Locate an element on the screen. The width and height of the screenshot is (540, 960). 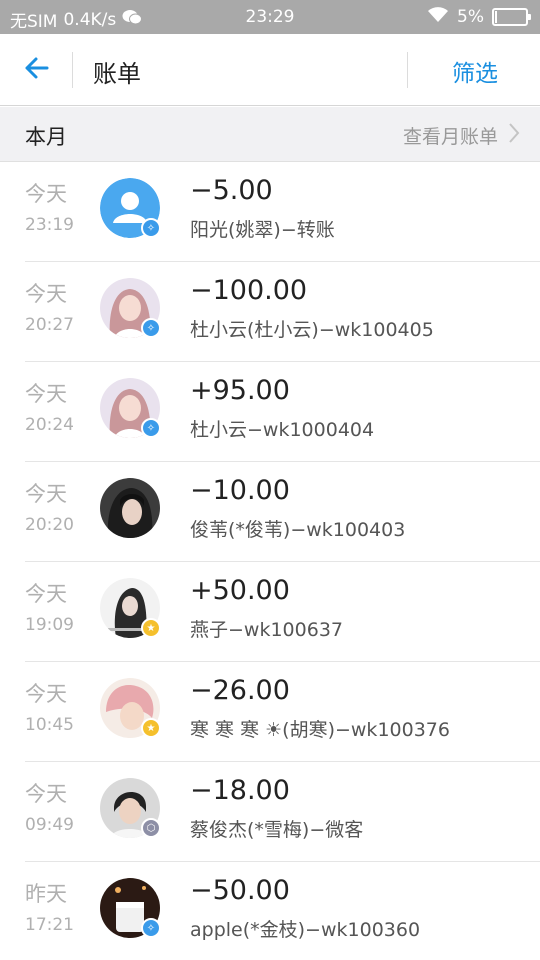
filter-button: 筛选 is located at coordinates (475, 71).